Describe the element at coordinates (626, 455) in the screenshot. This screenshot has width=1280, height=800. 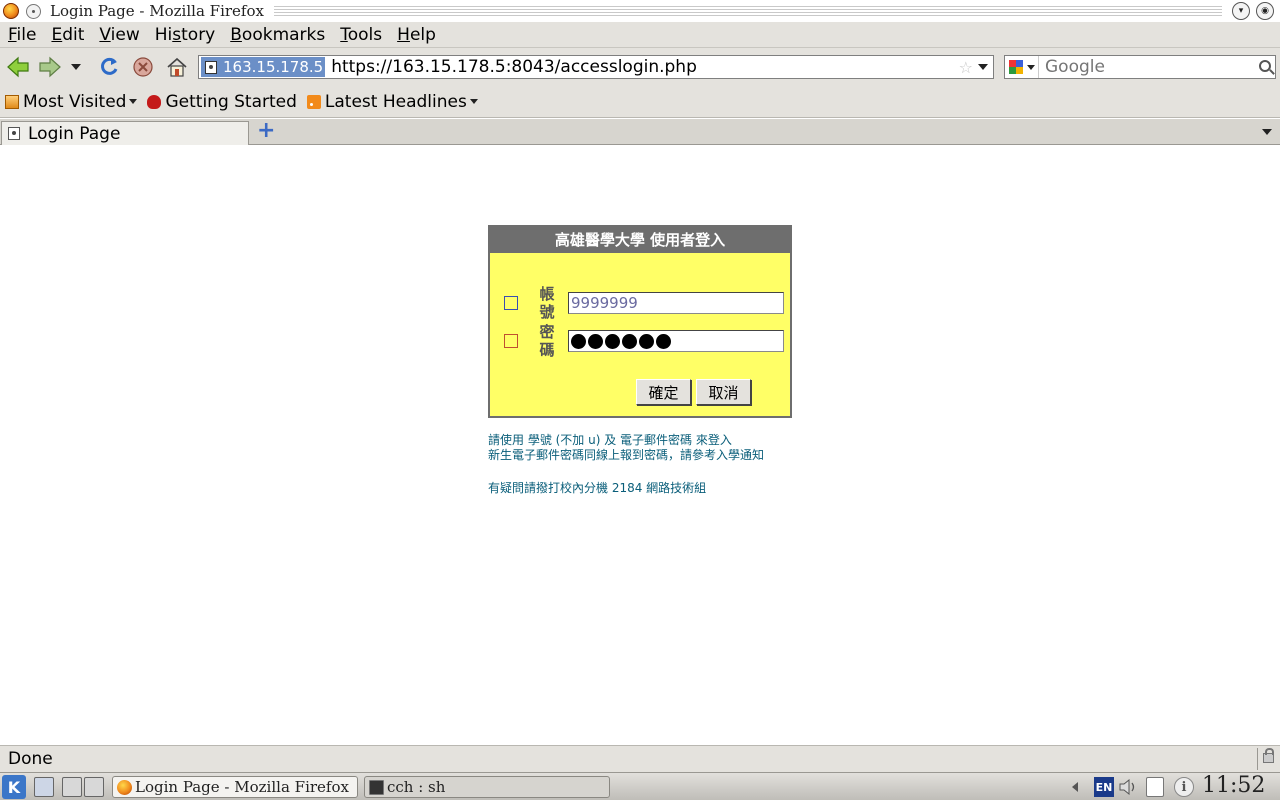
I see `new-student-note: 新生電子郵件密碼同線上報到密碼，請參考入學通知` at that location.